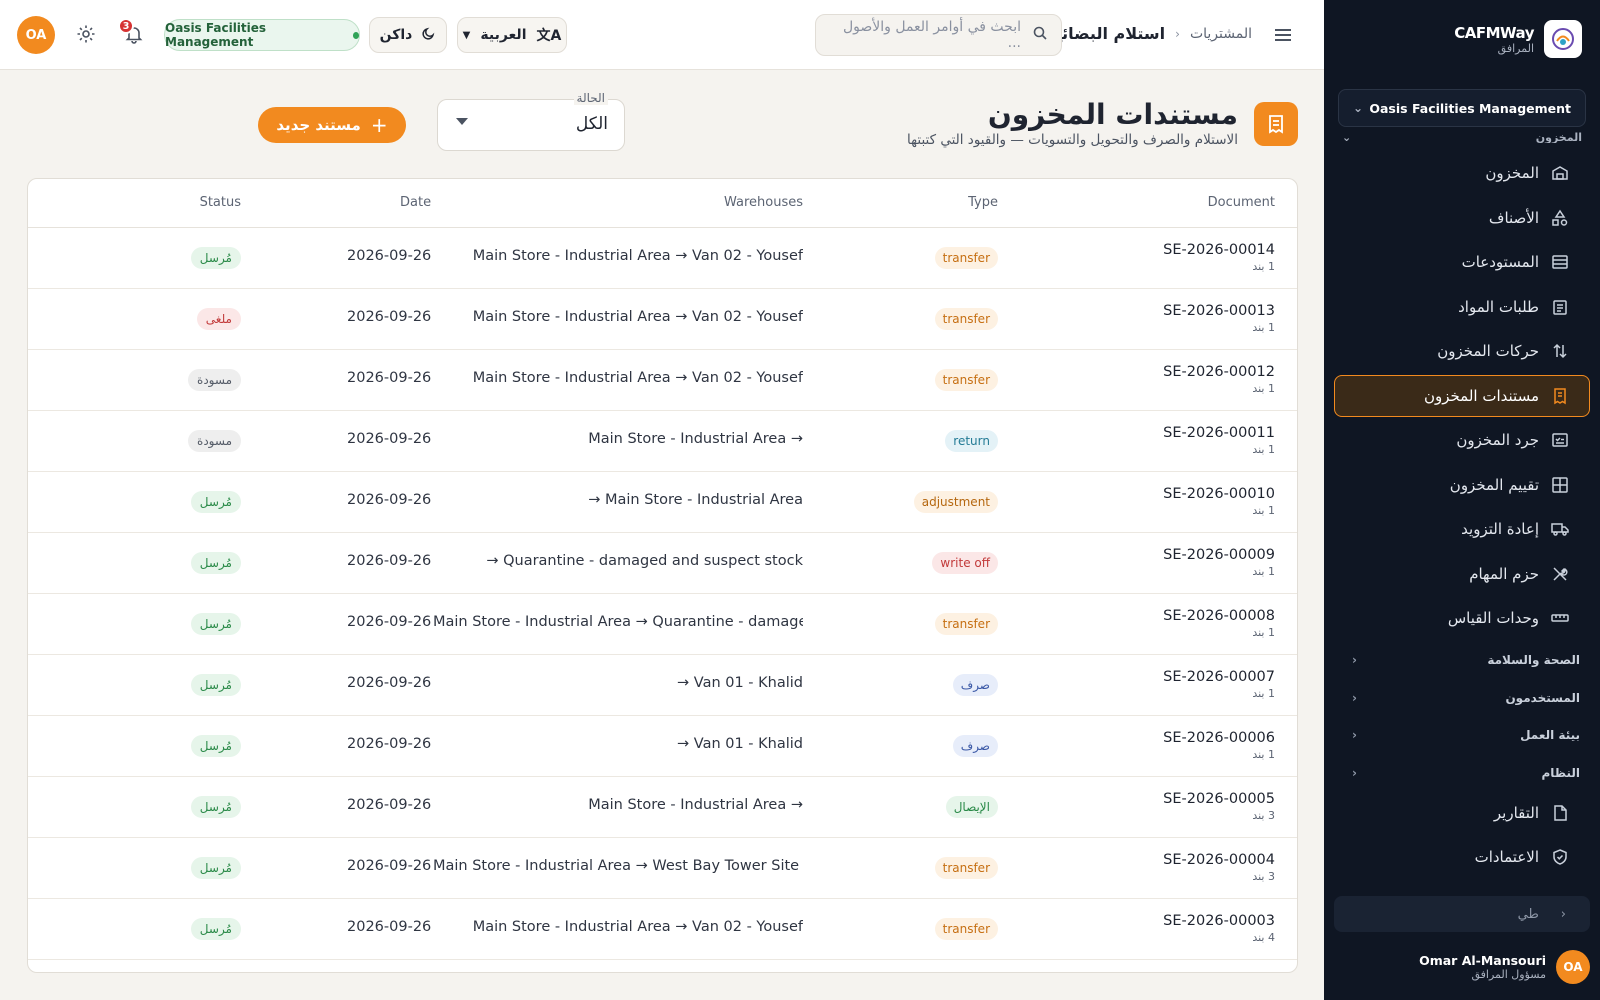 The width and height of the screenshot is (1600, 1000). Describe the element at coordinates (1462, 736) in the screenshot. I see `nav-group-workspace: بيئة العمل ‹` at that location.